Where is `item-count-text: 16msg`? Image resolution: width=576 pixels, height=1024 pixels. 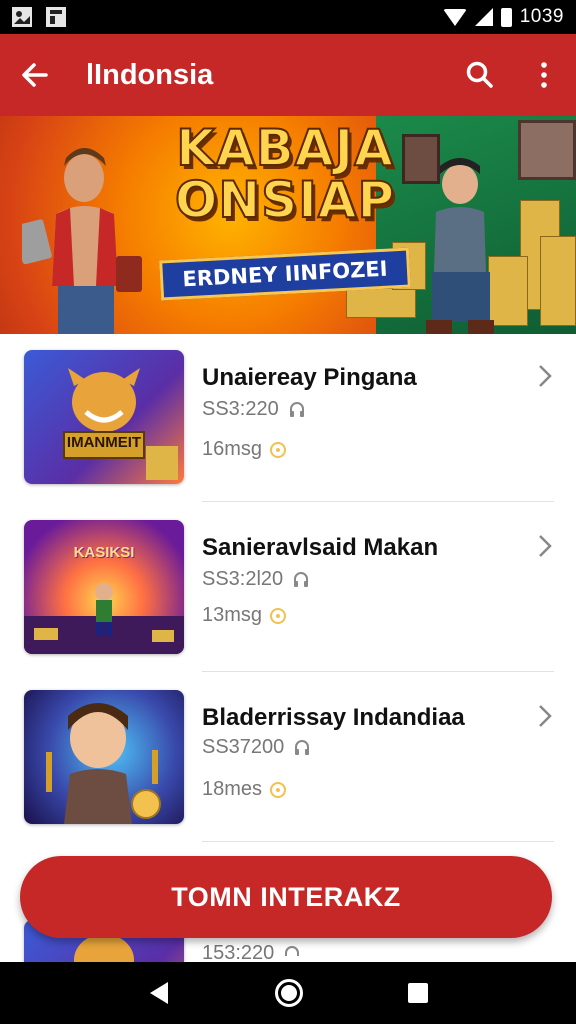
item-count-text: 16msg is located at coordinates (232, 449).